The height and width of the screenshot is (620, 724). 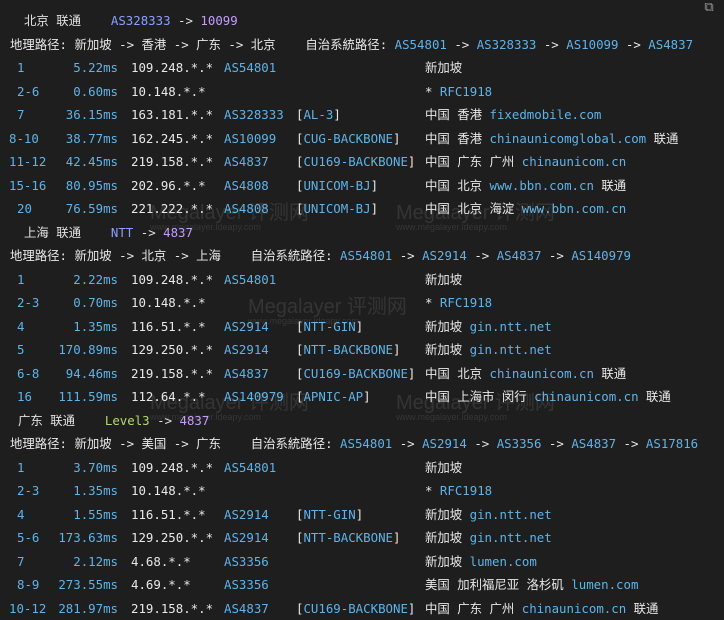 I want to click on hop-network-name: UNICOM-BJ, so click(x=337, y=185).